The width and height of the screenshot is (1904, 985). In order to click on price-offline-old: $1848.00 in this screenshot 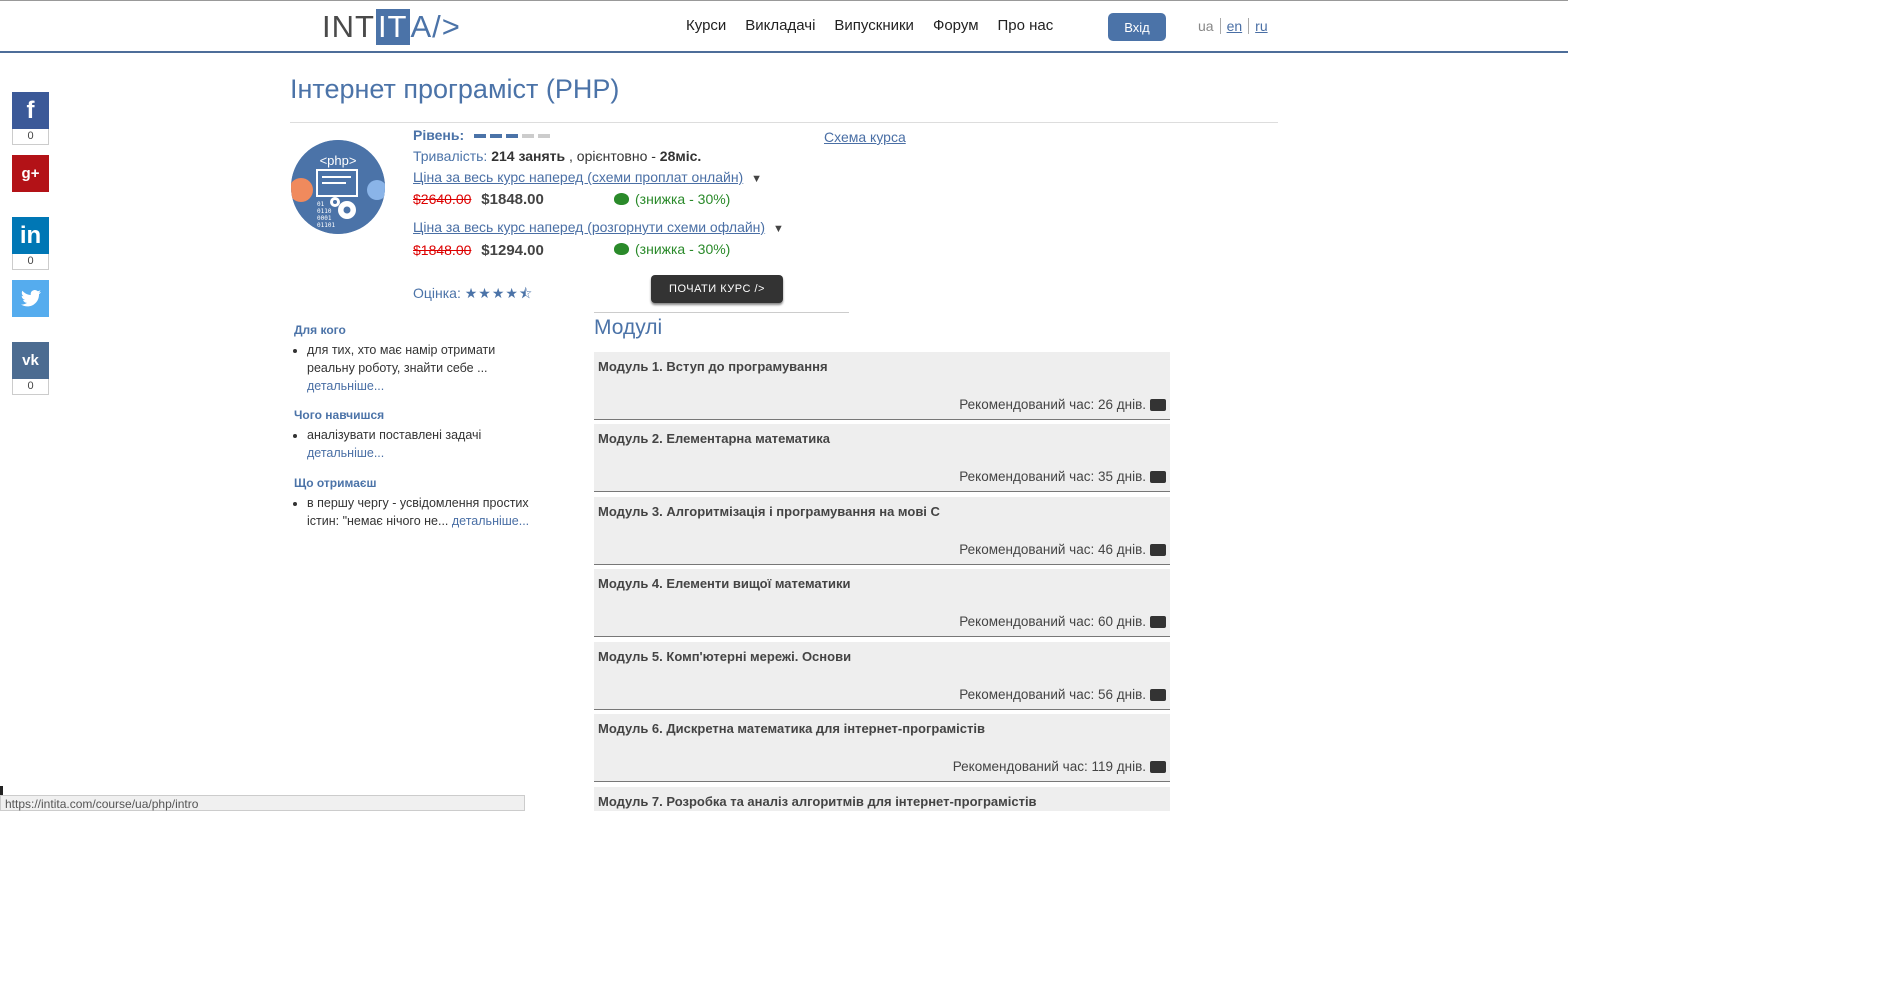, I will do `click(442, 250)`.